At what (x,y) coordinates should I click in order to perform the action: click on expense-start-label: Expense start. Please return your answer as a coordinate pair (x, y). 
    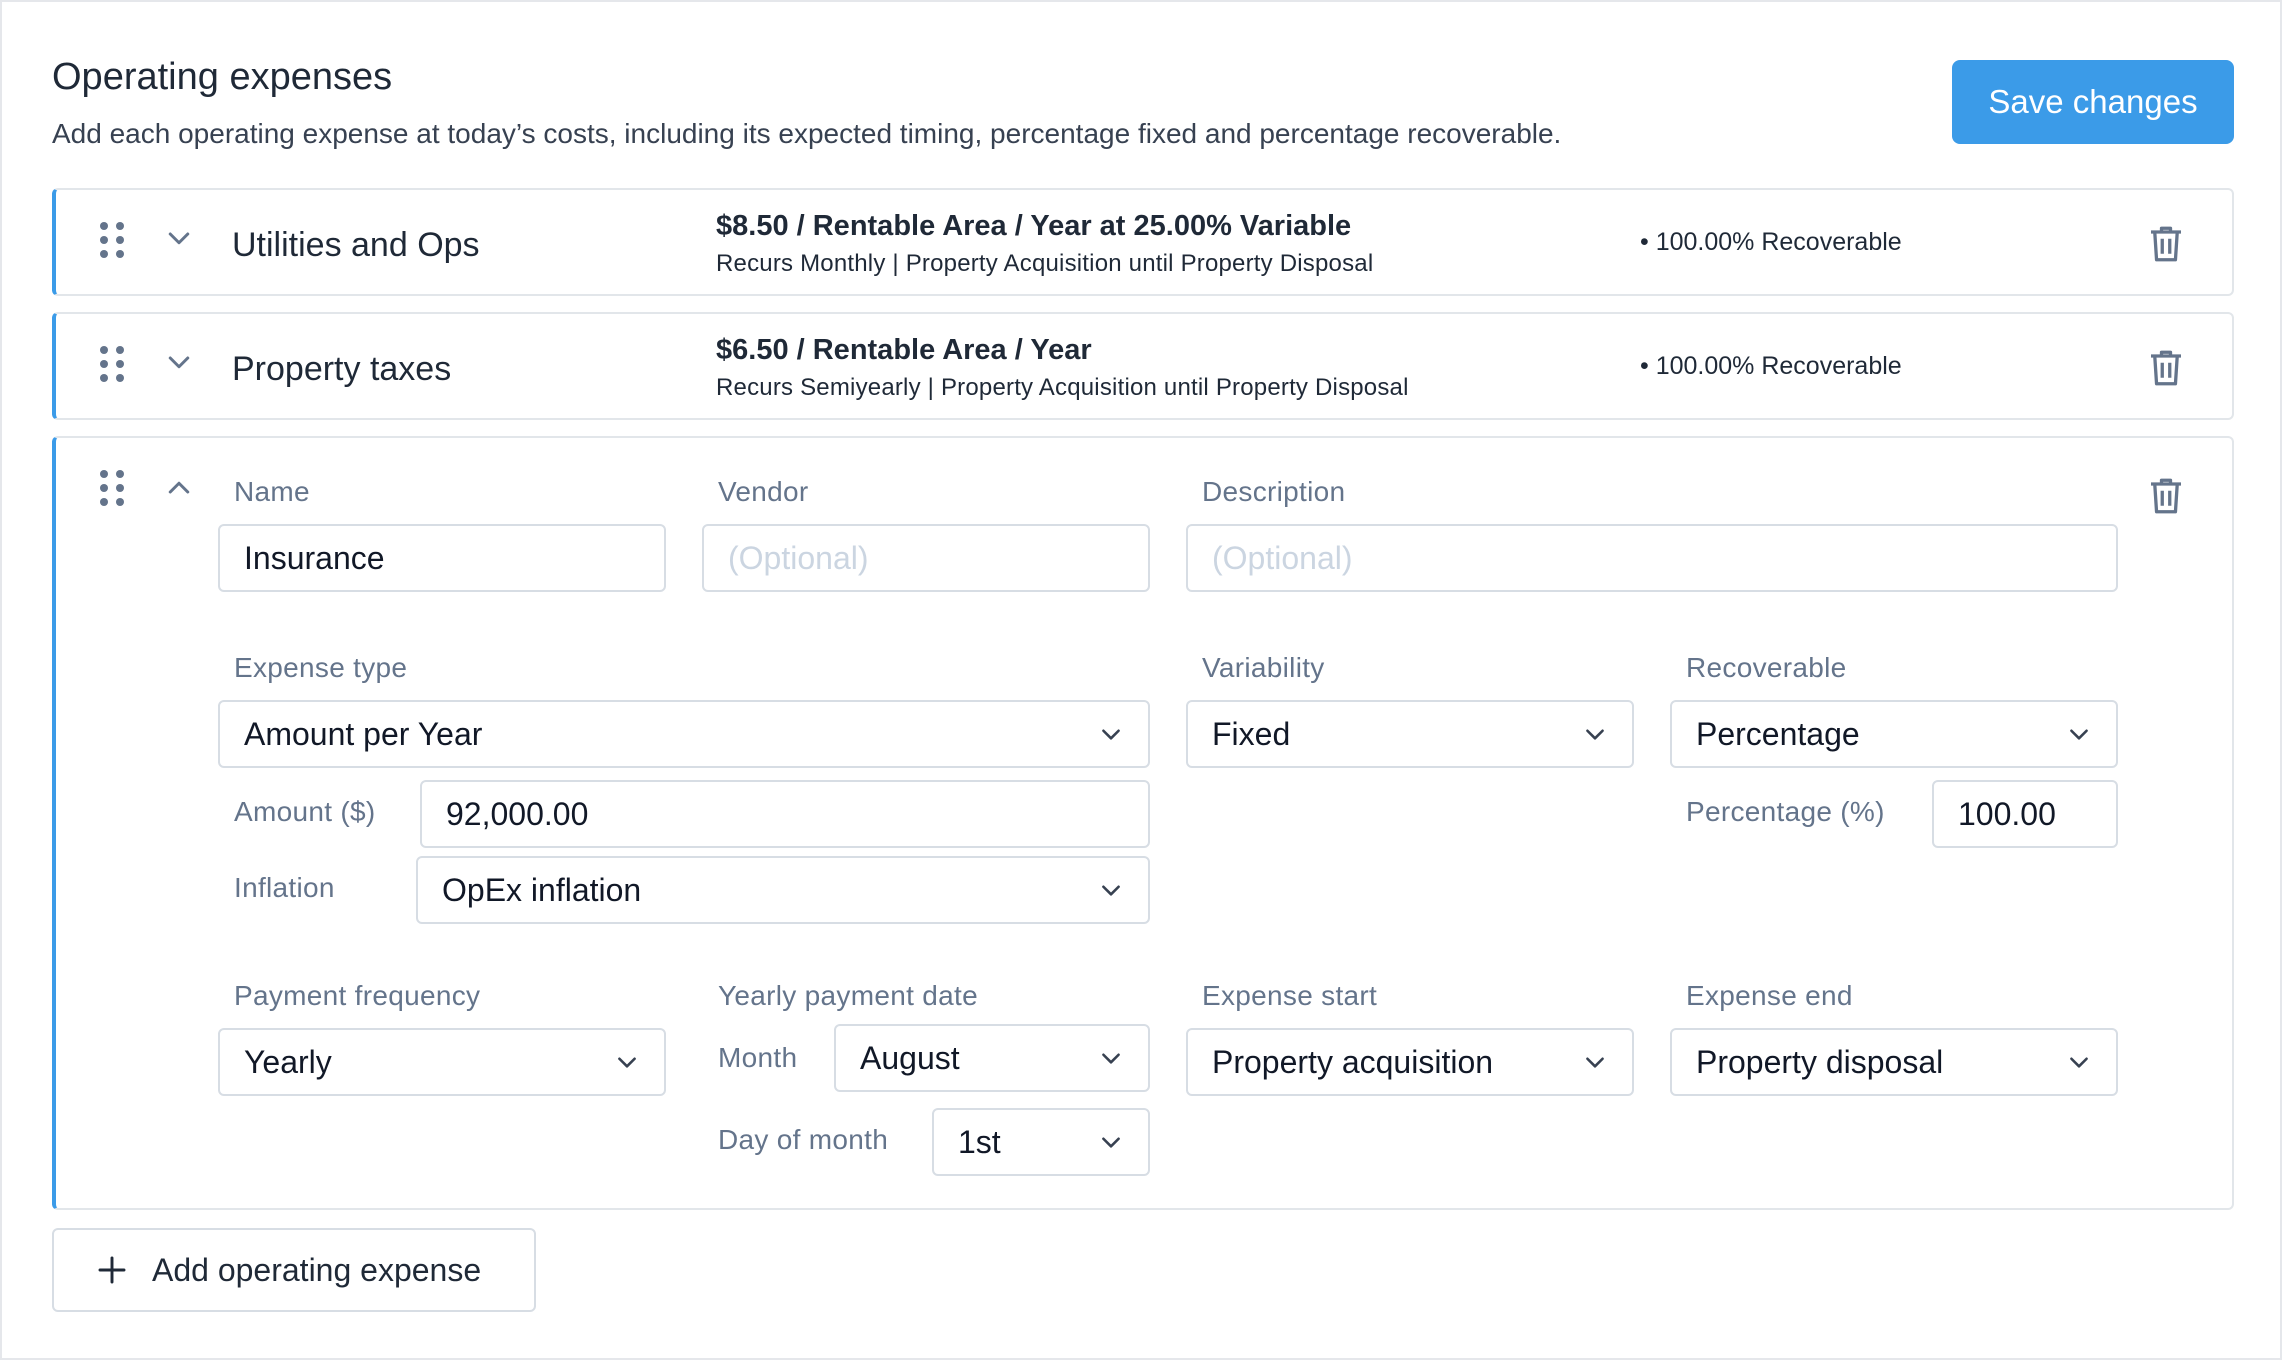
    Looking at the image, I should click on (1290, 995).